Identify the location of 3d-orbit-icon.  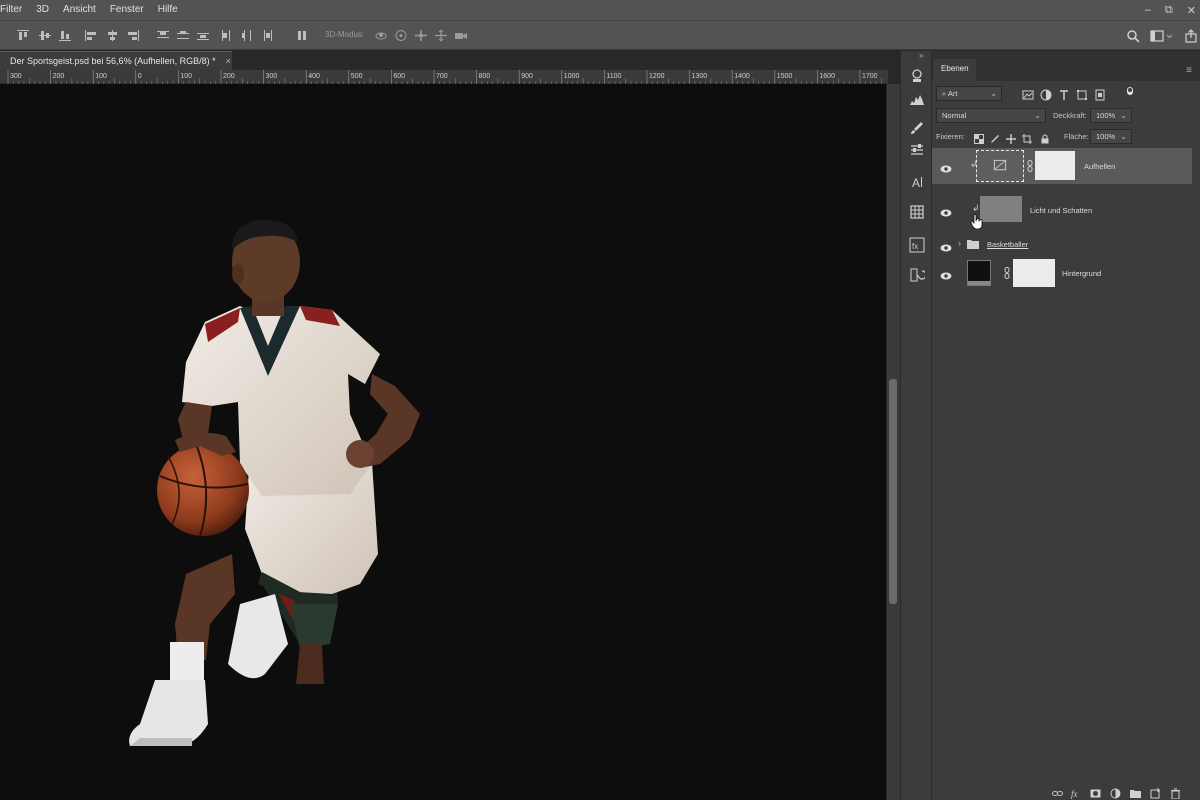
(381, 35).